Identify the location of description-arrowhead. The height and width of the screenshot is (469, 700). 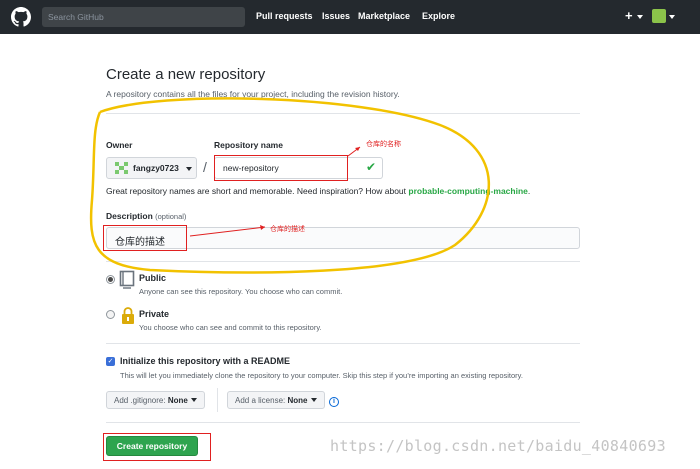
(262, 227).